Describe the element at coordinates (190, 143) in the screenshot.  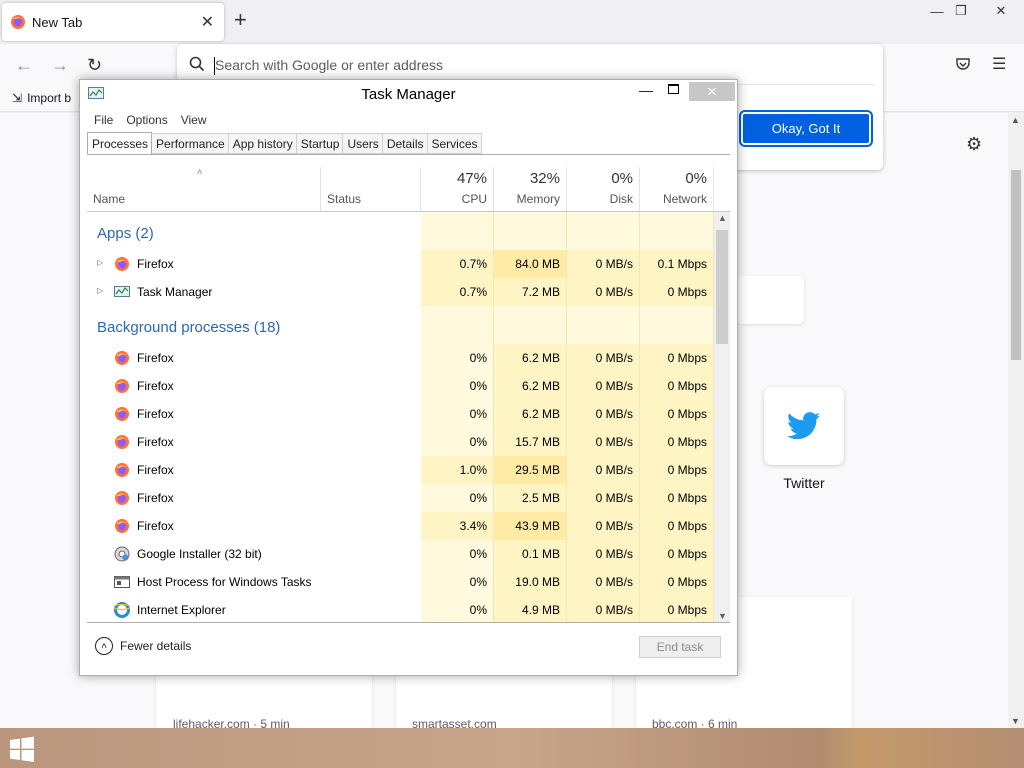
I see `tab-performance: Performance` at that location.